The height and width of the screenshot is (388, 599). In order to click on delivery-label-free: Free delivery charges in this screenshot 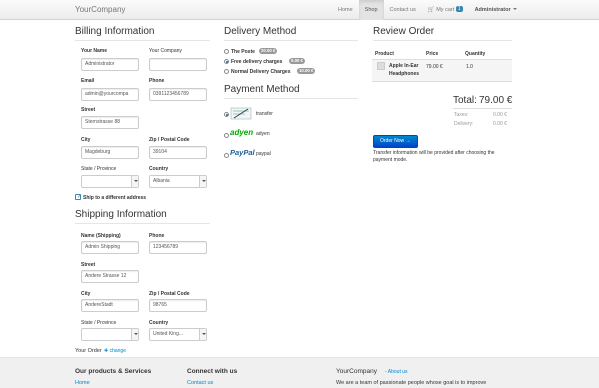, I will do `click(257, 62)`.